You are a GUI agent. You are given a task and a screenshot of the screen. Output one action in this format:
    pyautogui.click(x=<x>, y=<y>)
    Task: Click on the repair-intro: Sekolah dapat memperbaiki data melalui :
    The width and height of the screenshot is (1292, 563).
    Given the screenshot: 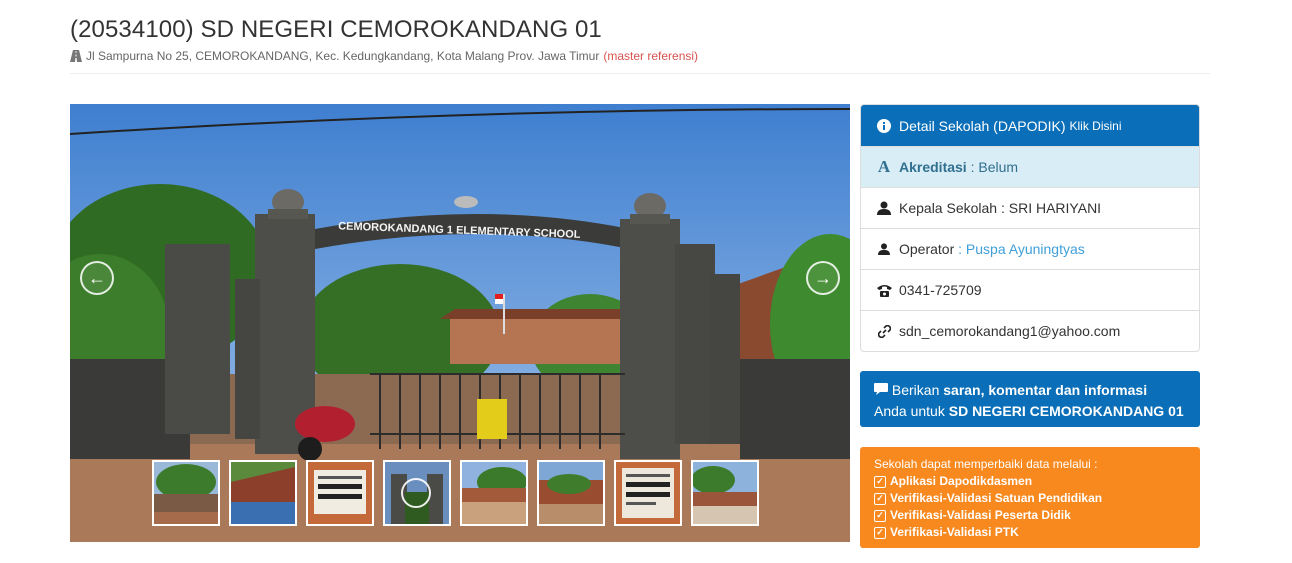 What is the action you would take?
    pyautogui.click(x=986, y=464)
    